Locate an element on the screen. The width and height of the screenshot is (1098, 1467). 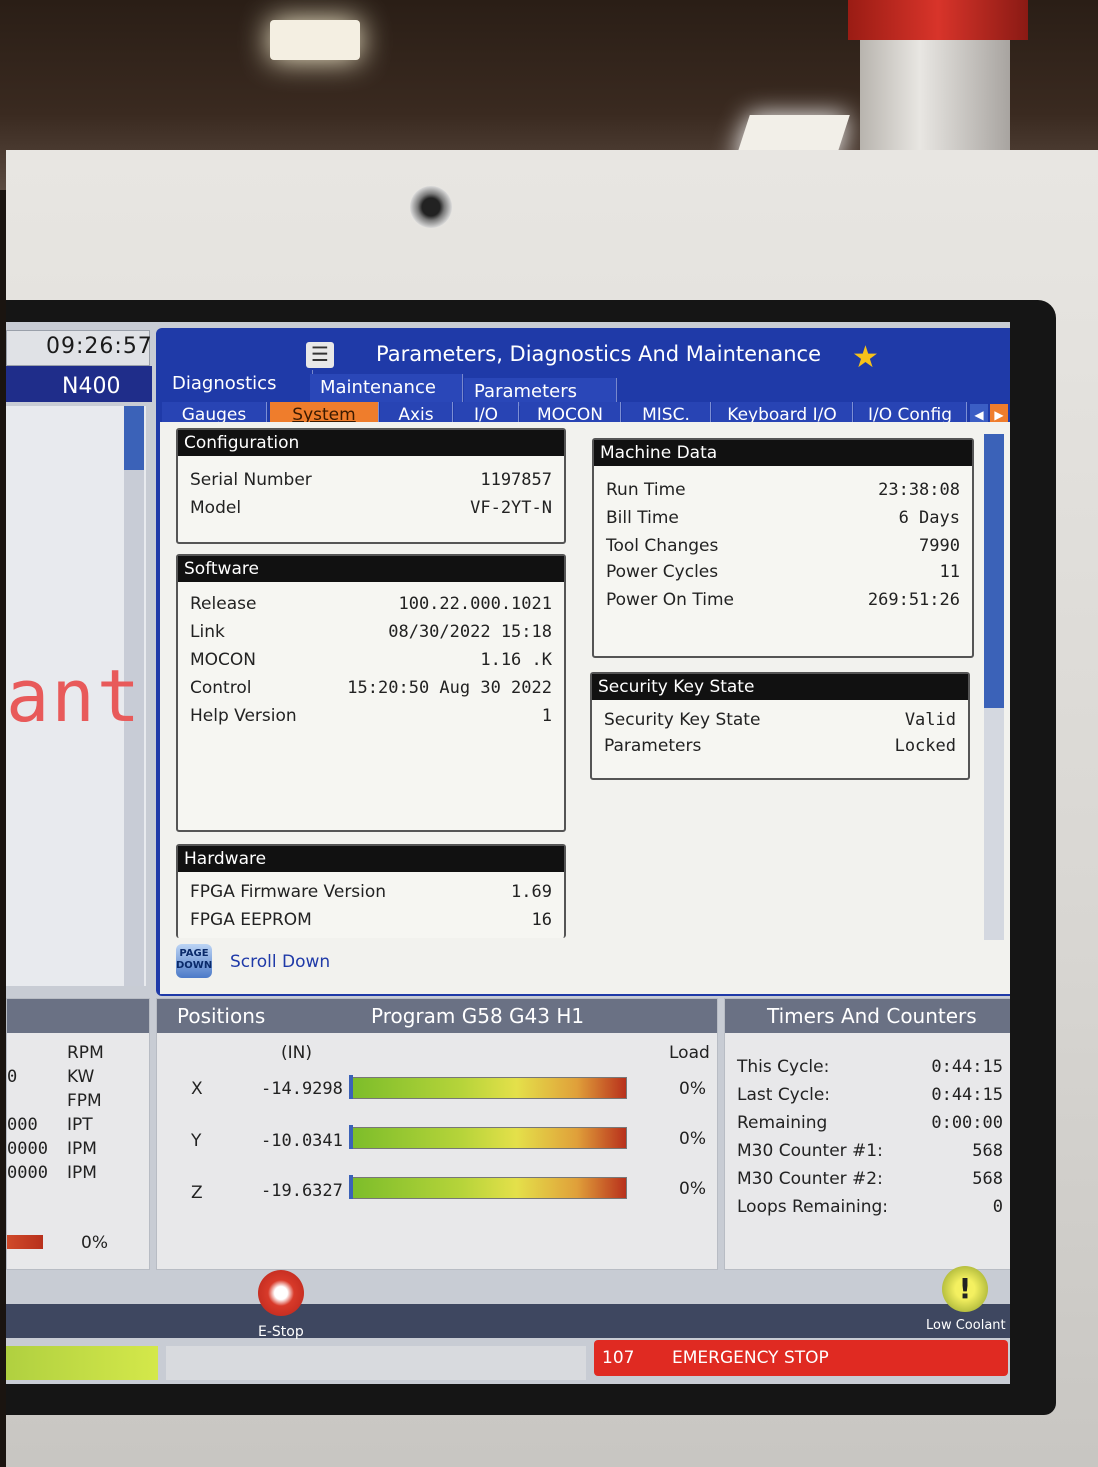
coolant-pipe-cap is located at coordinates (938, 20).